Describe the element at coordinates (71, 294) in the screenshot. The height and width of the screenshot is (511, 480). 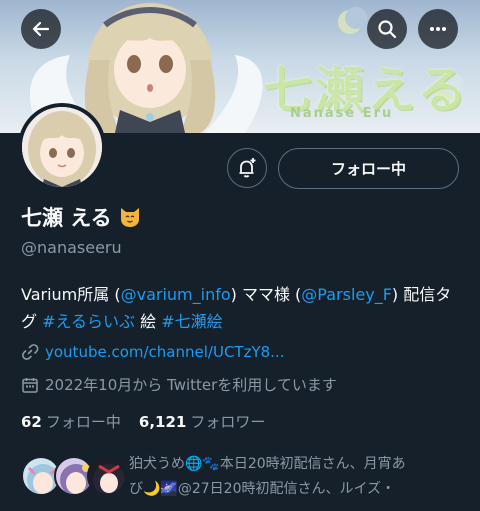
I see `bio-text: Varium所属 (` at that location.